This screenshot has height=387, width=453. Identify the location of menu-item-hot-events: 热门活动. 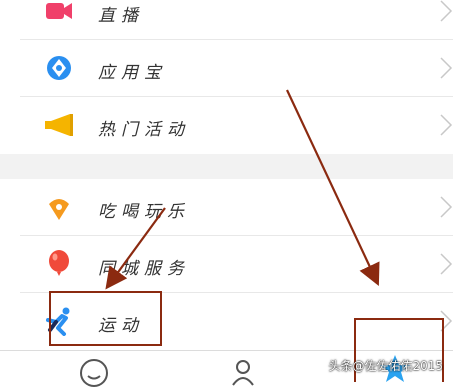
(226, 125).